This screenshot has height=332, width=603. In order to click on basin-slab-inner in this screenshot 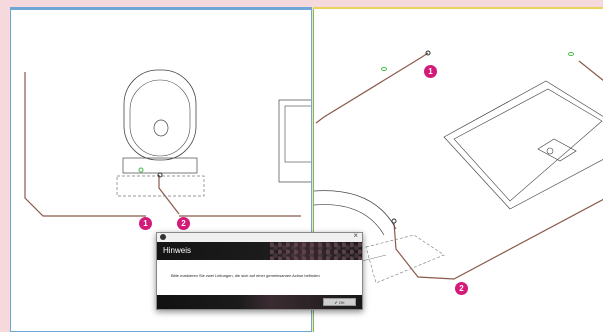, I will do `click(528, 145)`.